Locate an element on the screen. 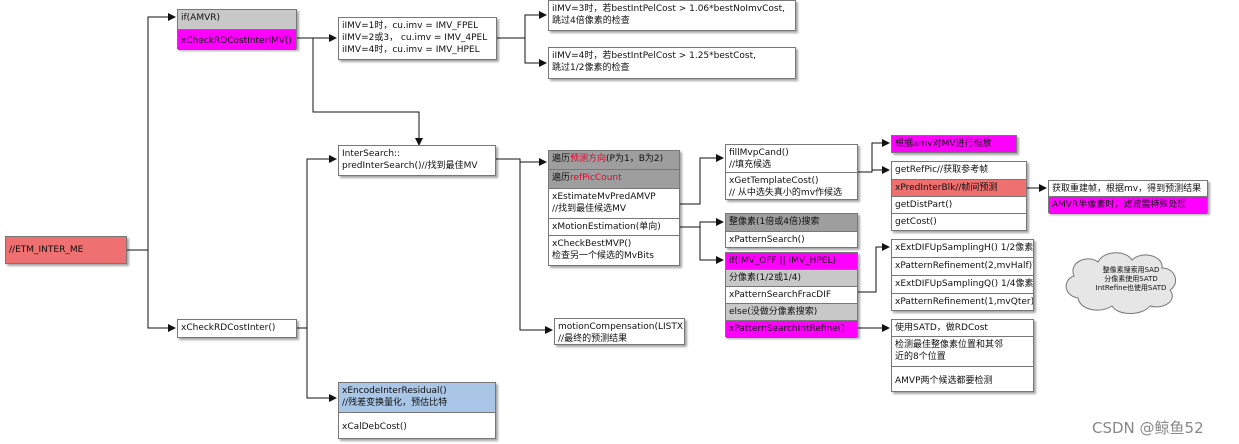 The height and width of the screenshot is (444, 1239). amvr-branch-node: if(AMVR) xCheckRDCostInterIMV() is located at coordinates (237, 29).